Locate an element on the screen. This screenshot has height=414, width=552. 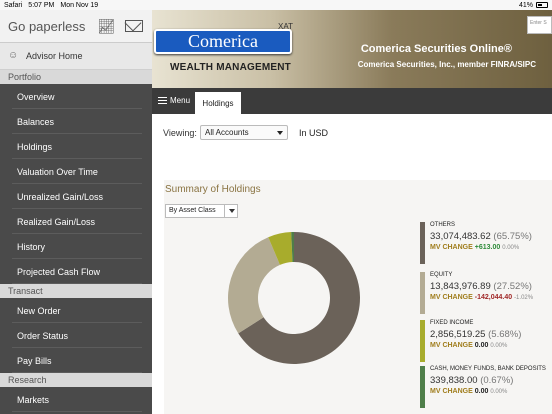
trend-chart-icon: 📈︎ is located at coordinates (106, 26).